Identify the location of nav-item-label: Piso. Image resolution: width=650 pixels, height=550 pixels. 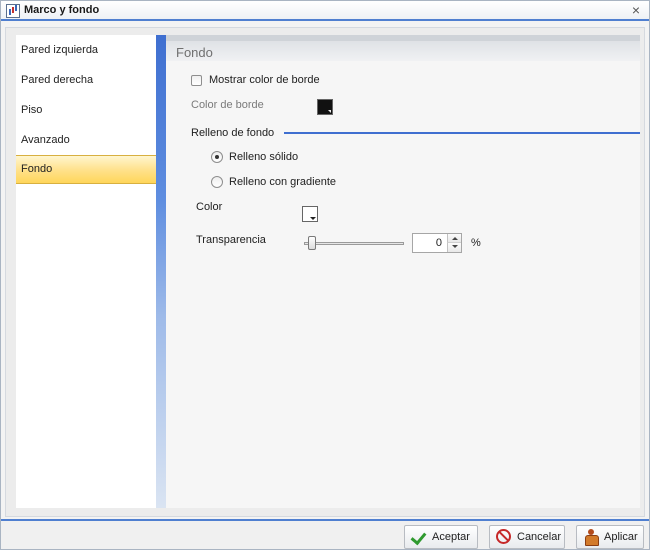
(32, 110).